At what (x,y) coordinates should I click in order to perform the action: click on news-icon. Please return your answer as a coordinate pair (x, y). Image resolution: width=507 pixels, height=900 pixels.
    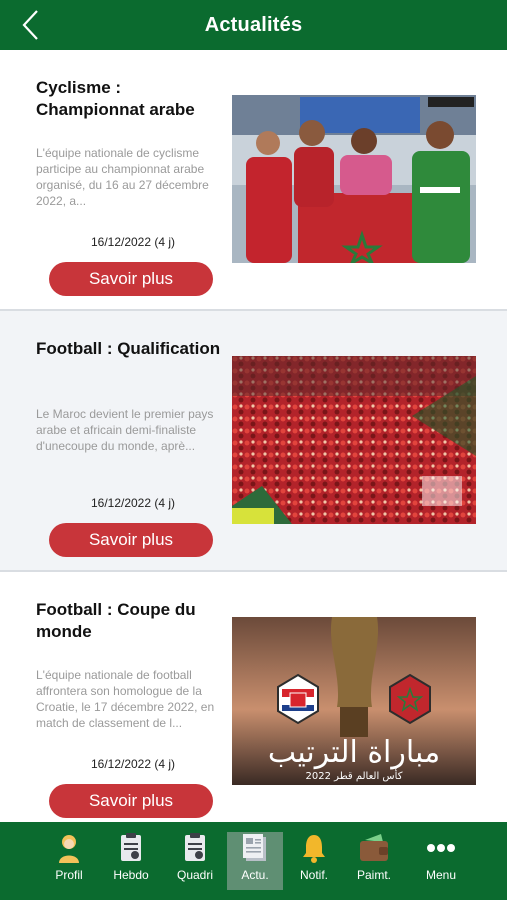
    Looking at the image, I should click on (254, 847).